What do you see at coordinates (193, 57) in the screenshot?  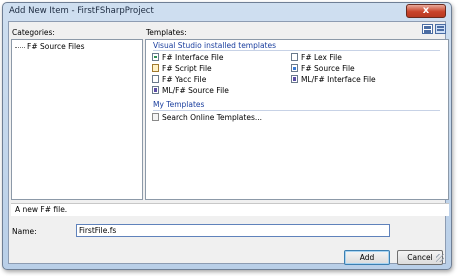 I see `template-label: F# Interface File` at bounding box center [193, 57].